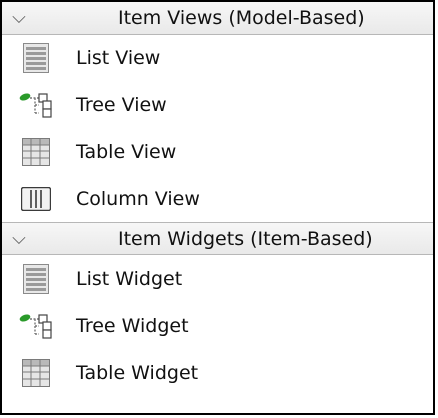  I want to click on column-view-icon, so click(36, 199).